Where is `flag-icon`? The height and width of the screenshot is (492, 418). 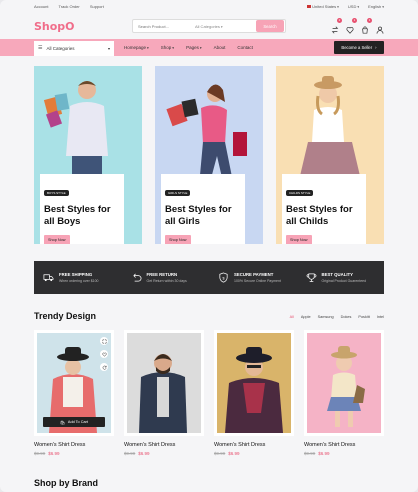 flag-icon is located at coordinates (309, 7).